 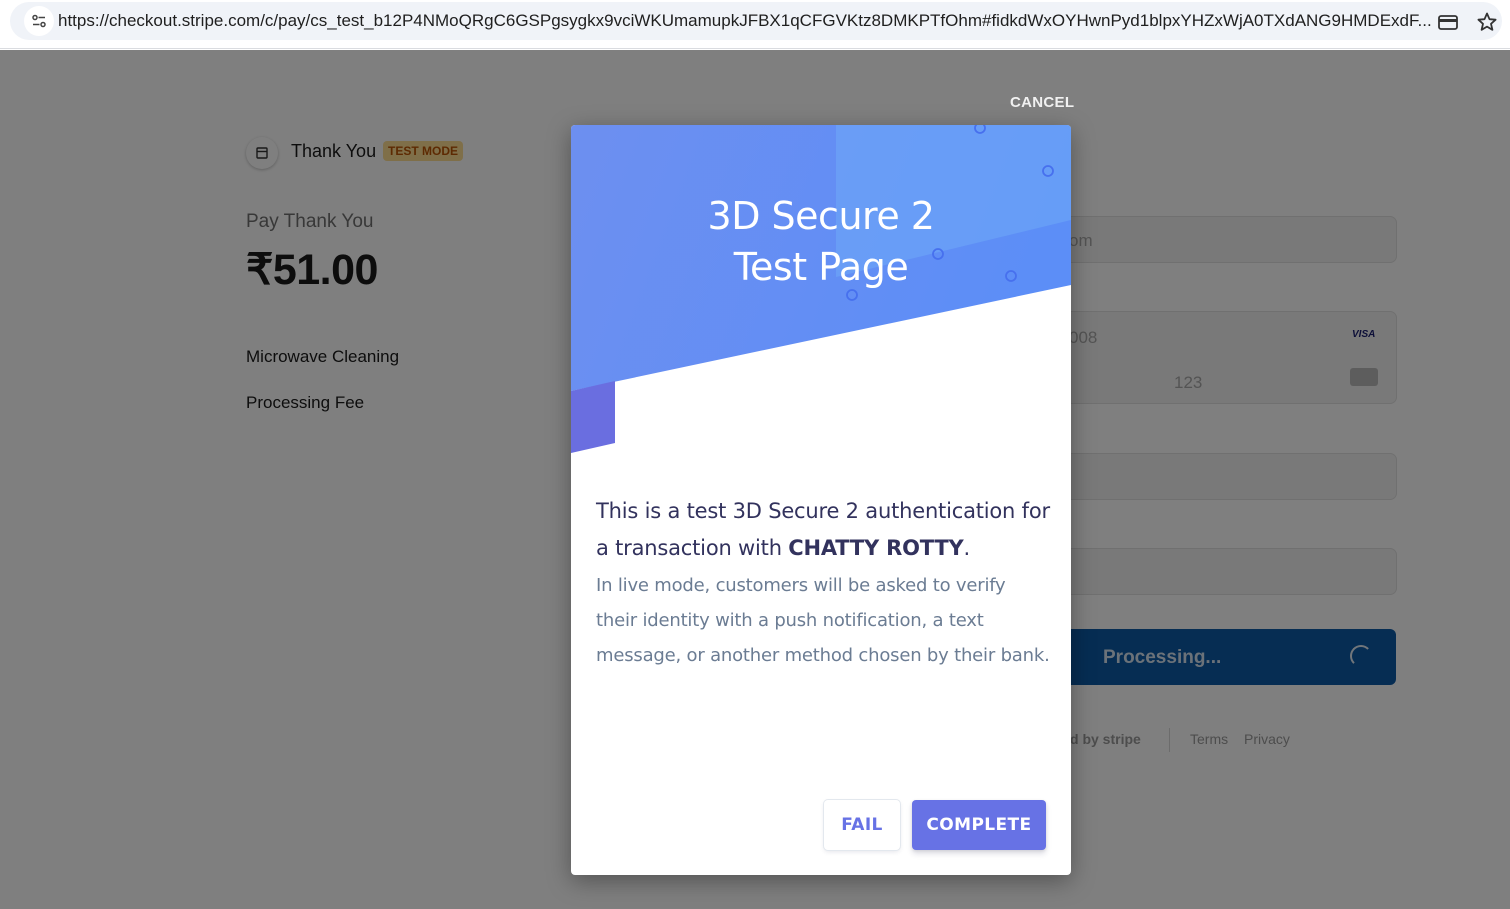 I want to click on merchant-name-bold: CHATTY ROTTY, so click(x=876, y=548).